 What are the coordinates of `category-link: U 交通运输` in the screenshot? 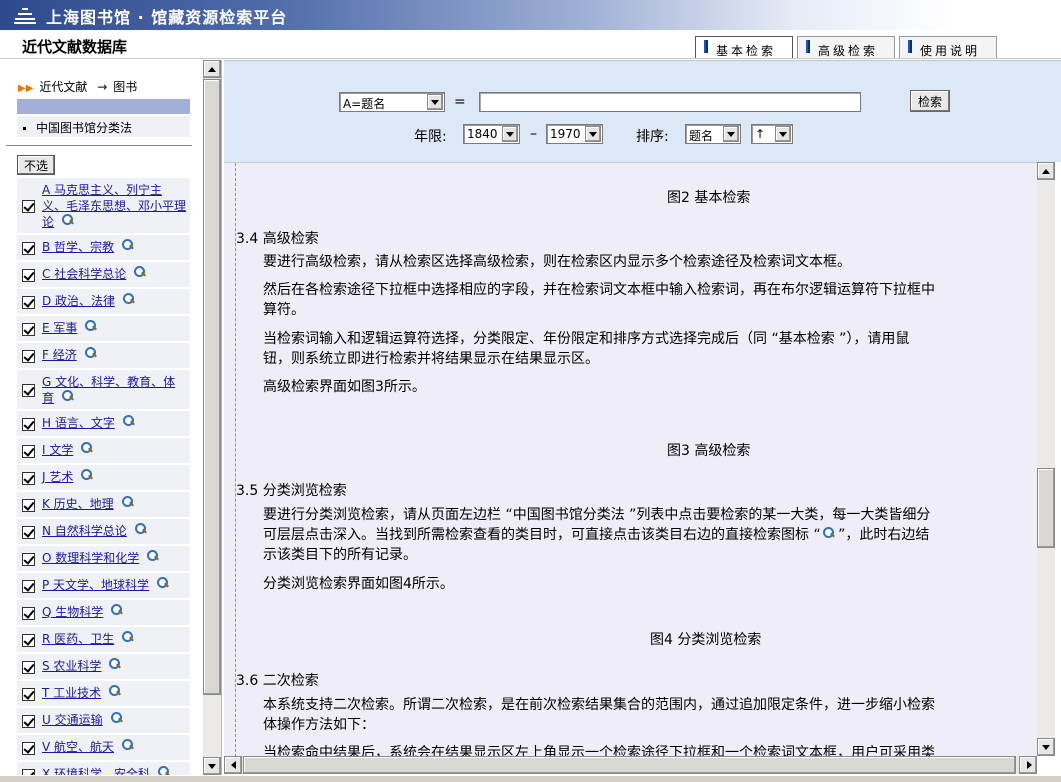 It's located at (72, 720).